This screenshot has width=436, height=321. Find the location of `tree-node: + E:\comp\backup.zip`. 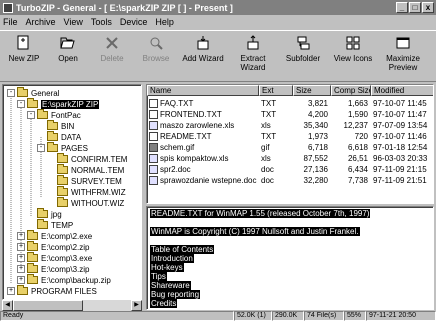

tree-node: + E:\comp\backup.zip is located at coordinates (64, 279).